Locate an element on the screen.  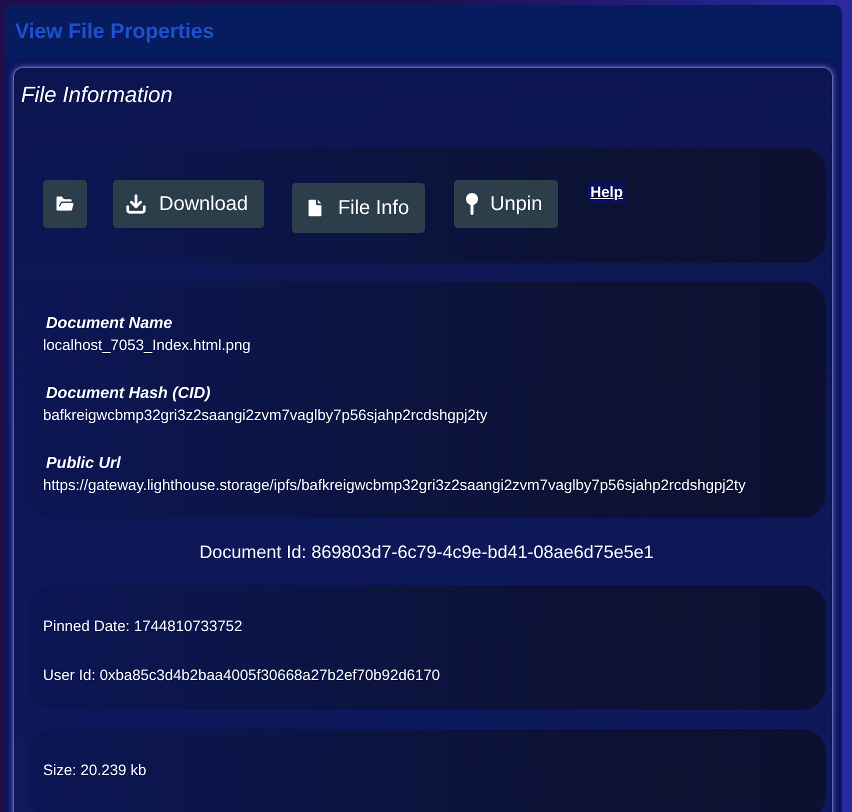
info-line: Pinned Date: 1744810733752 is located at coordinates (143, 626).